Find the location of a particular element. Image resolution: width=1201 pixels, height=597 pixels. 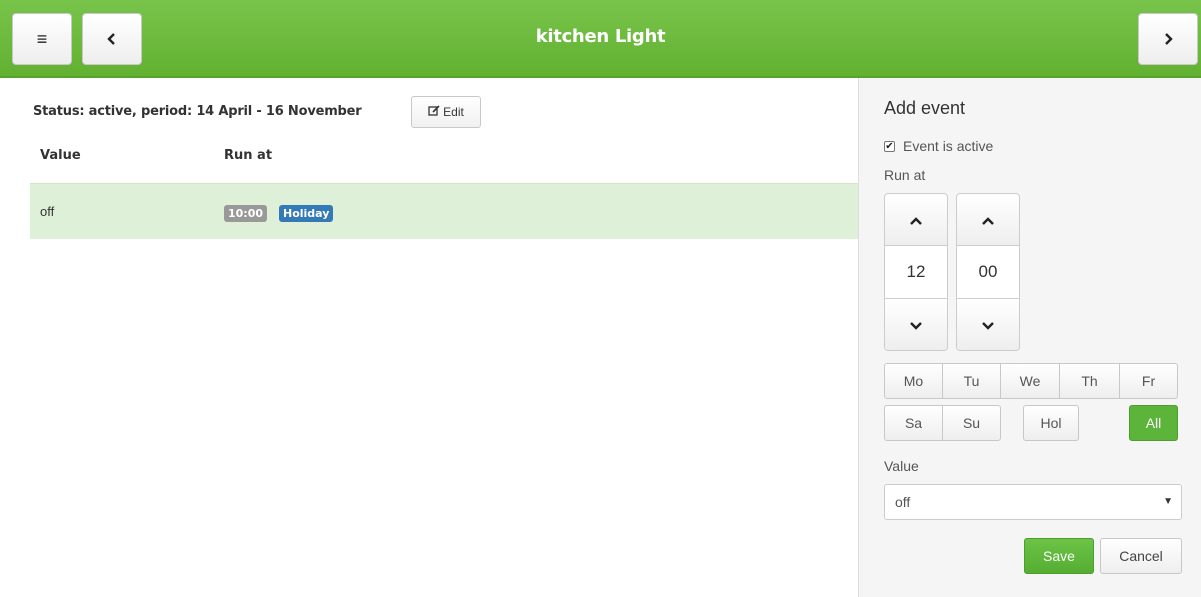

day-button-mo: Mo is located at coordinates (913, 381).